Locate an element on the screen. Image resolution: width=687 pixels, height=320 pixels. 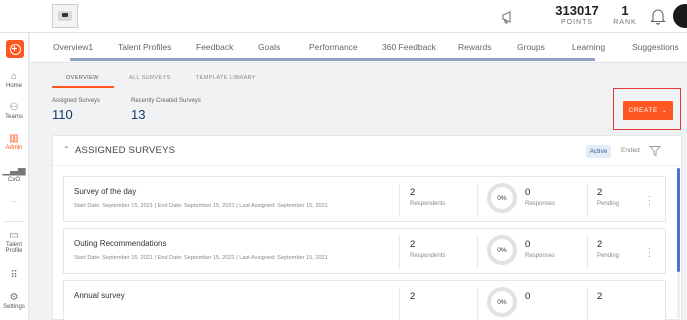
plus-icon is located at coordinates (15, 49).